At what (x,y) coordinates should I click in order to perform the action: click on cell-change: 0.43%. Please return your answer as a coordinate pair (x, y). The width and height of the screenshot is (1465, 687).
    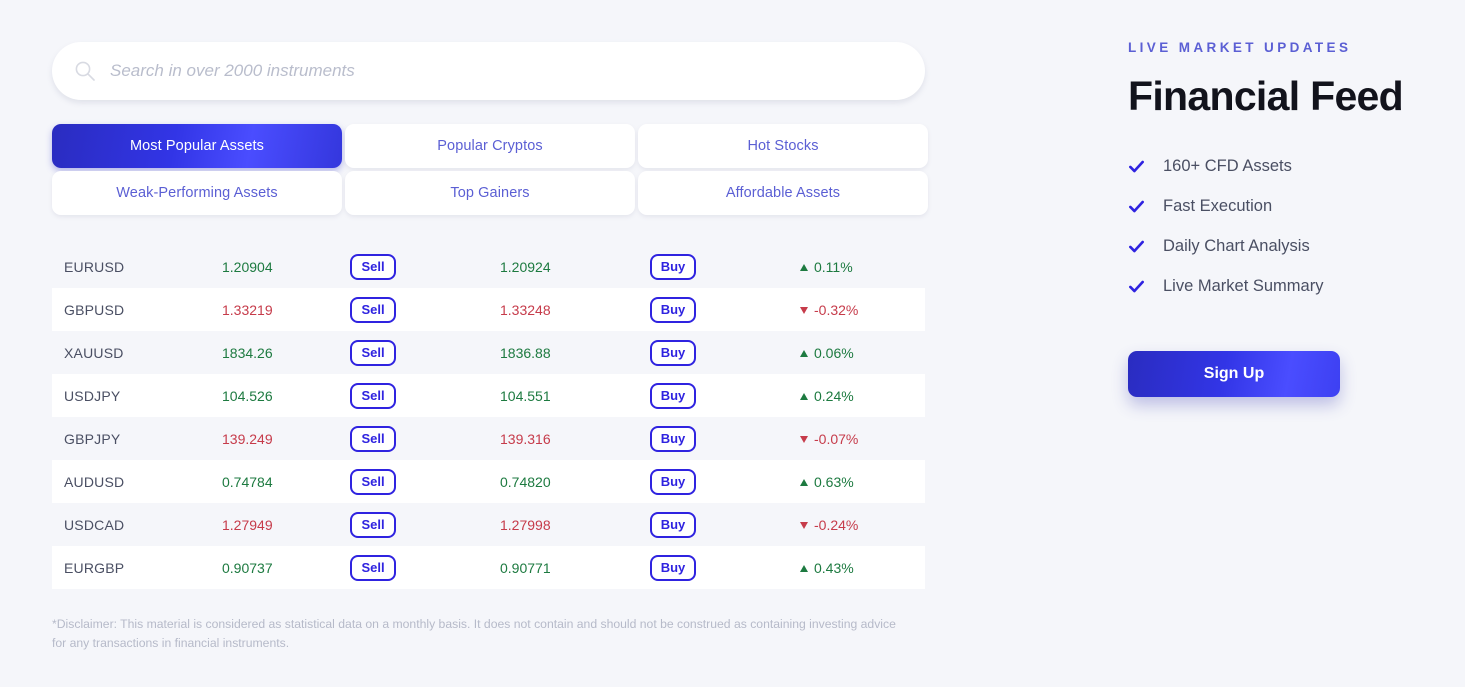
    Looking at the image, I should click on (862, 567).